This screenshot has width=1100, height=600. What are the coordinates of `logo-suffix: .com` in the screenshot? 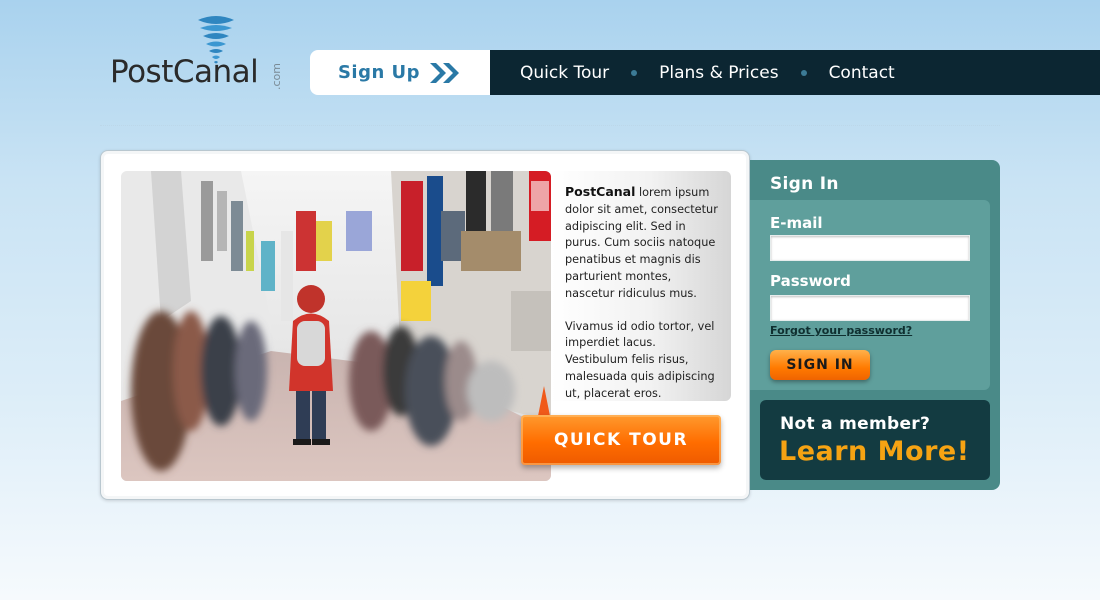 It's located at (276, 76).